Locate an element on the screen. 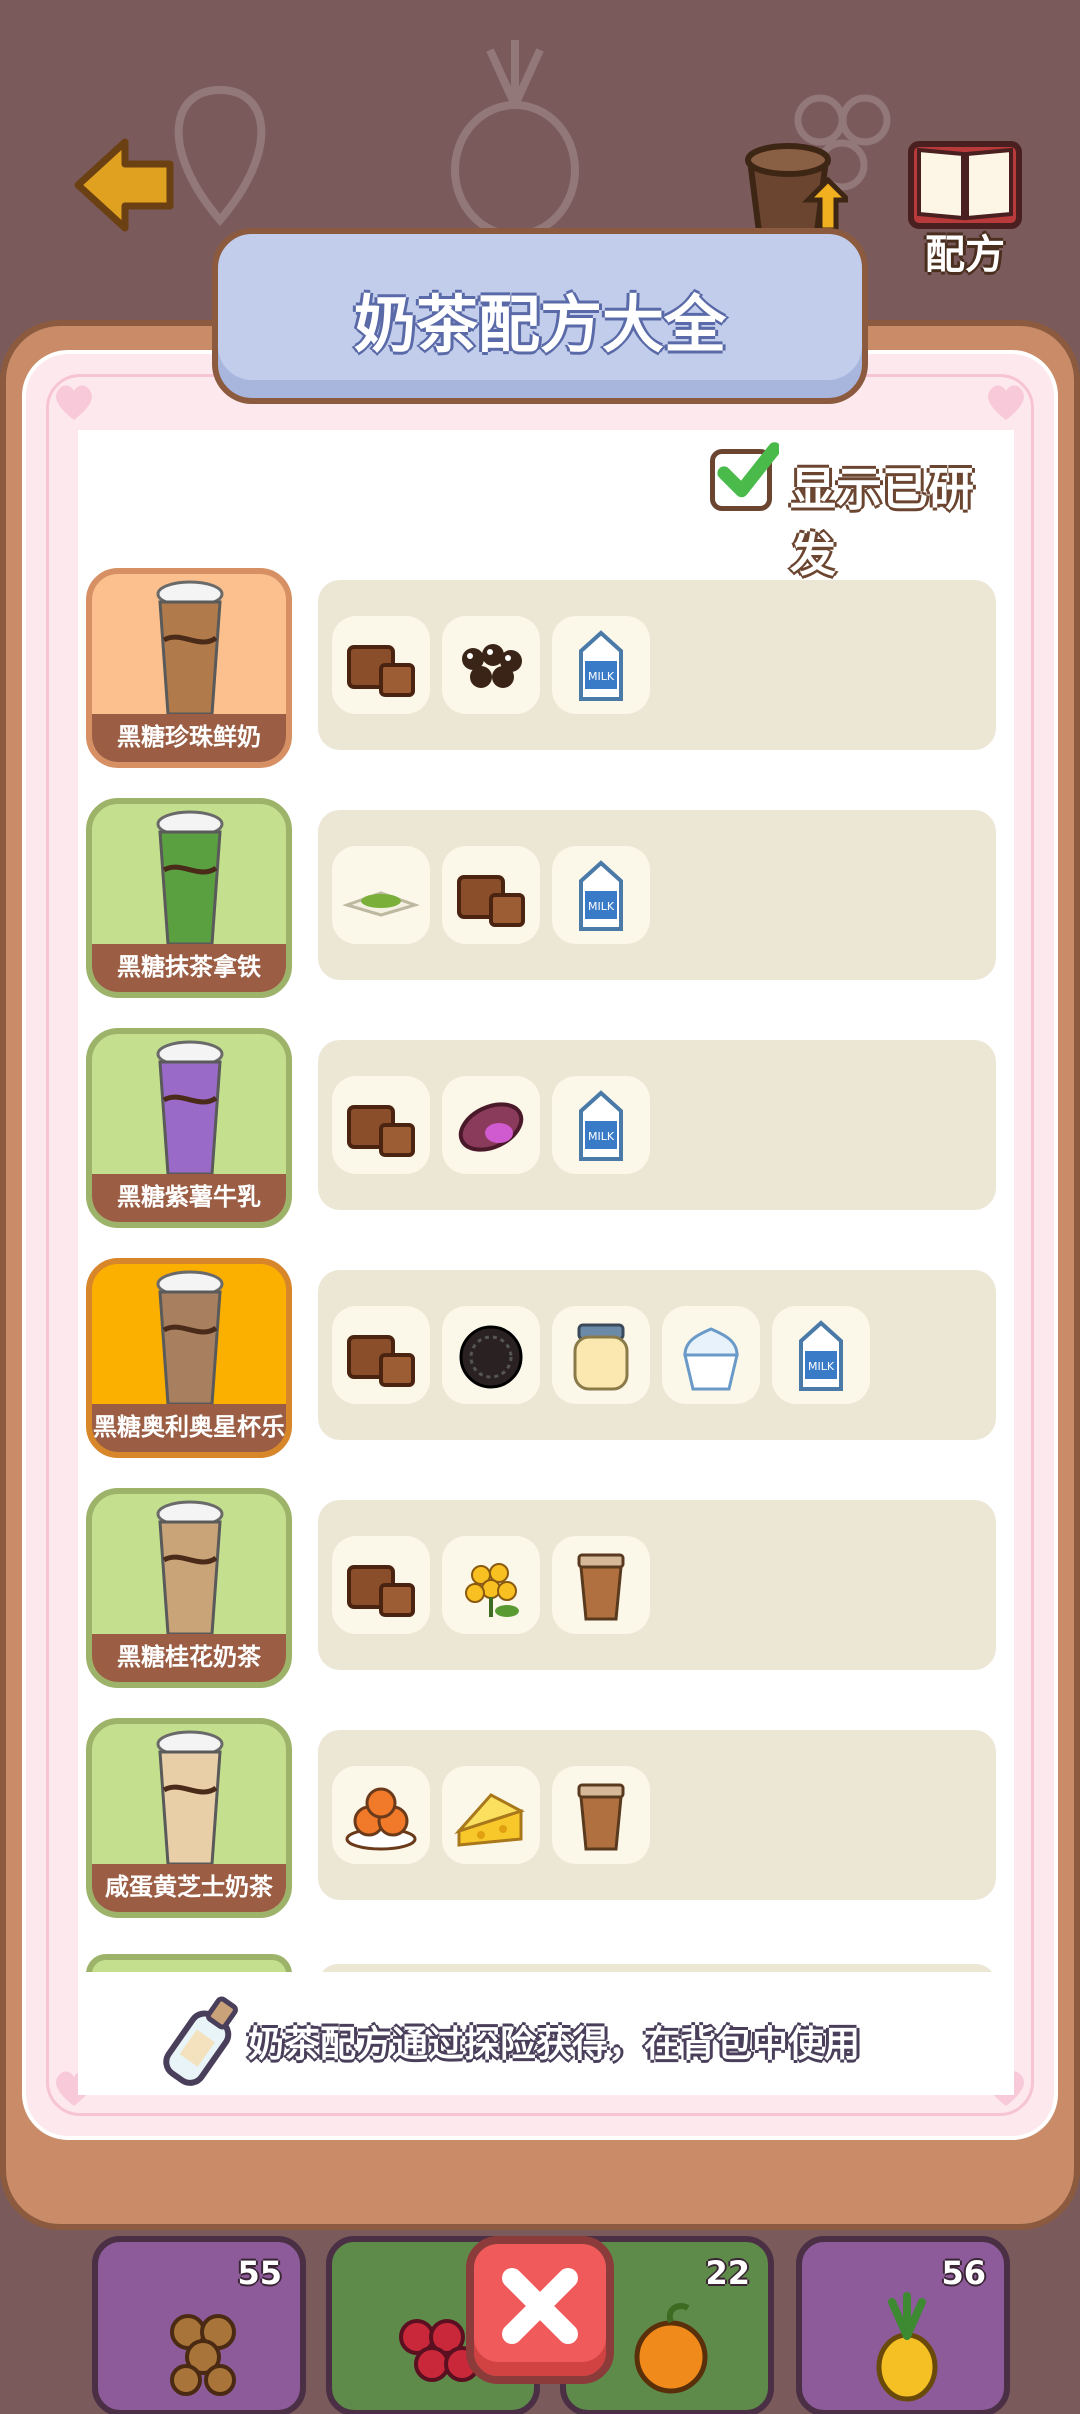 The height and width of the screenshot is (2414, 1080). osmanthus-flower-icon is located at coordinates (492, 1590).